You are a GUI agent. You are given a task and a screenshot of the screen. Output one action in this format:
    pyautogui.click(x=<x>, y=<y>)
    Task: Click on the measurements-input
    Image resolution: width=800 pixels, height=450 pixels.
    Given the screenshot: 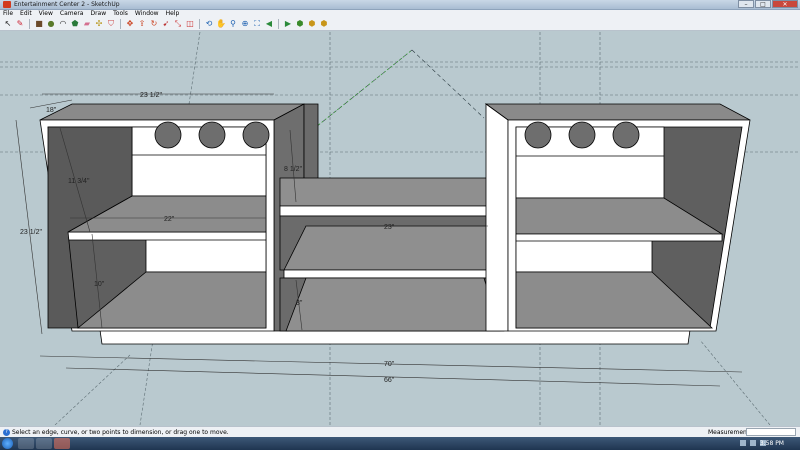 What is the action you would take?
    pyautogui.click(x=771, y=432)
    